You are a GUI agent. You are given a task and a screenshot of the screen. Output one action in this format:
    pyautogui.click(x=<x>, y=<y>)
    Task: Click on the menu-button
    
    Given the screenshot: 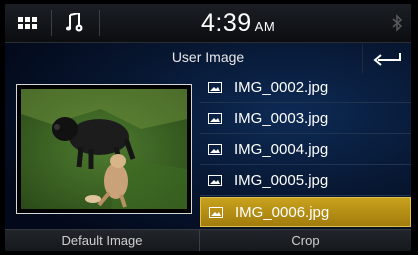 What is the action you would take?
    pyautogui.click(x=27, y=23)
    